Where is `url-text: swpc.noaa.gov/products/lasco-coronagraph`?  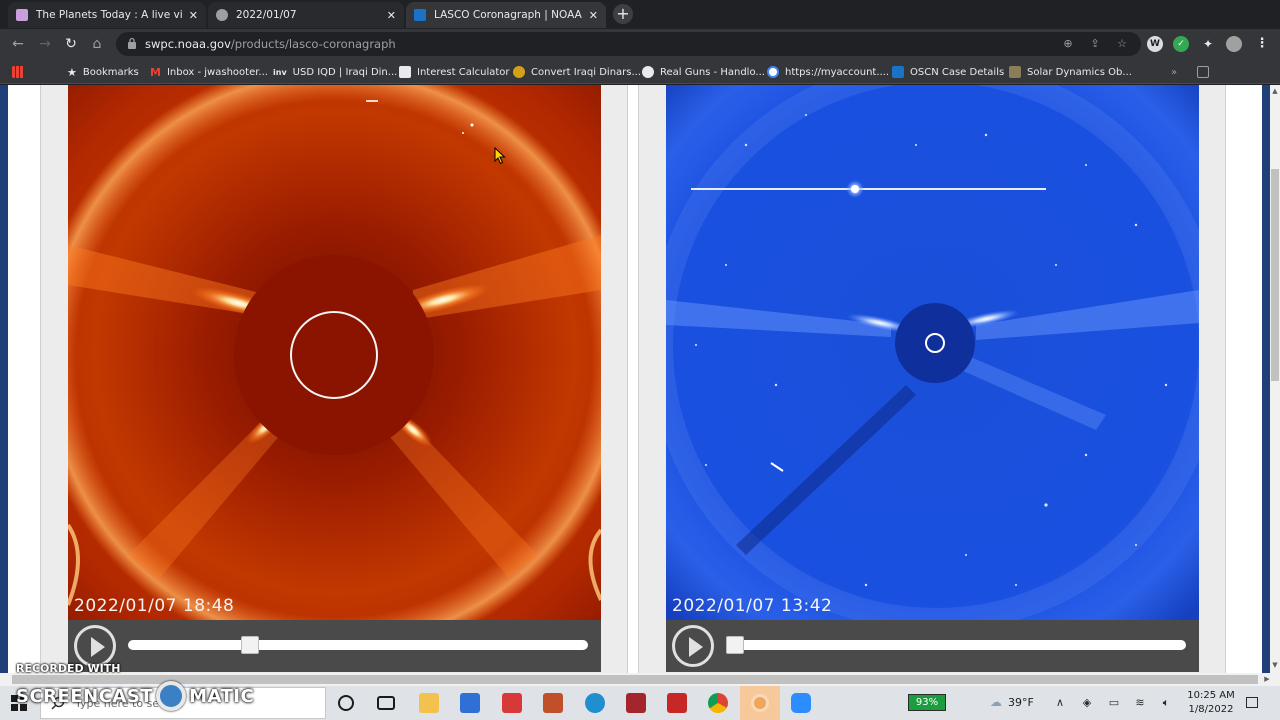
url-text: swpc.noaa.gov/products/lasco-coronagraph is located at coordinates (270, 44).